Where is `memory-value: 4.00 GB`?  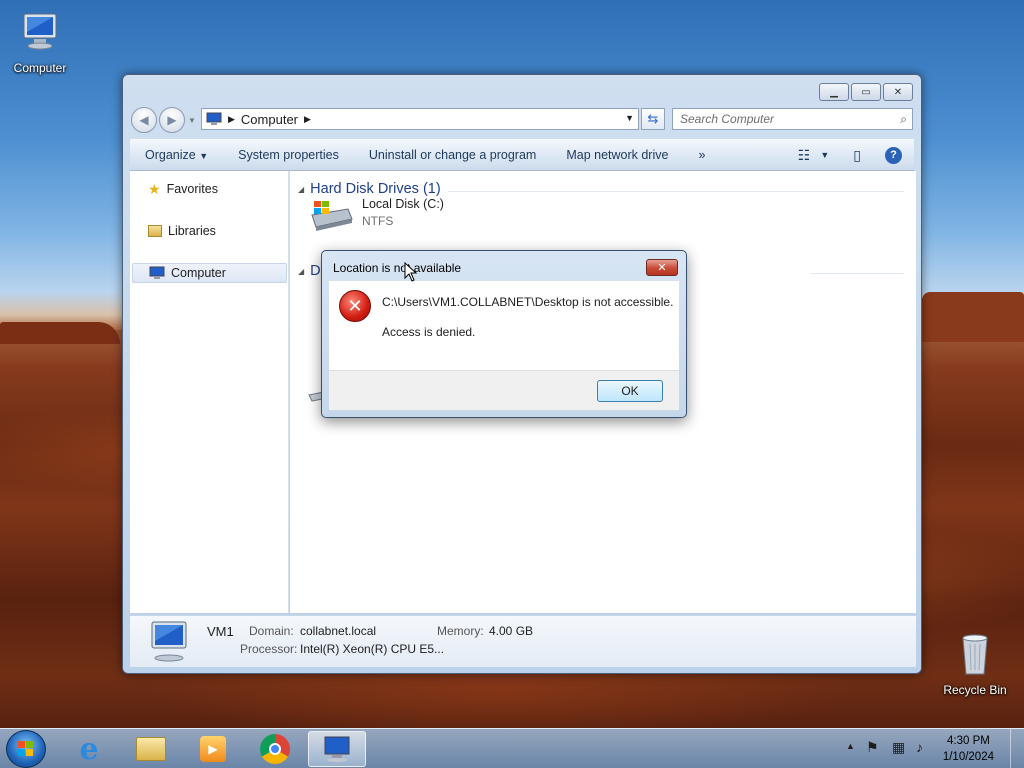 memory-value: 4.00 GB is located at coordinates (511, 631).